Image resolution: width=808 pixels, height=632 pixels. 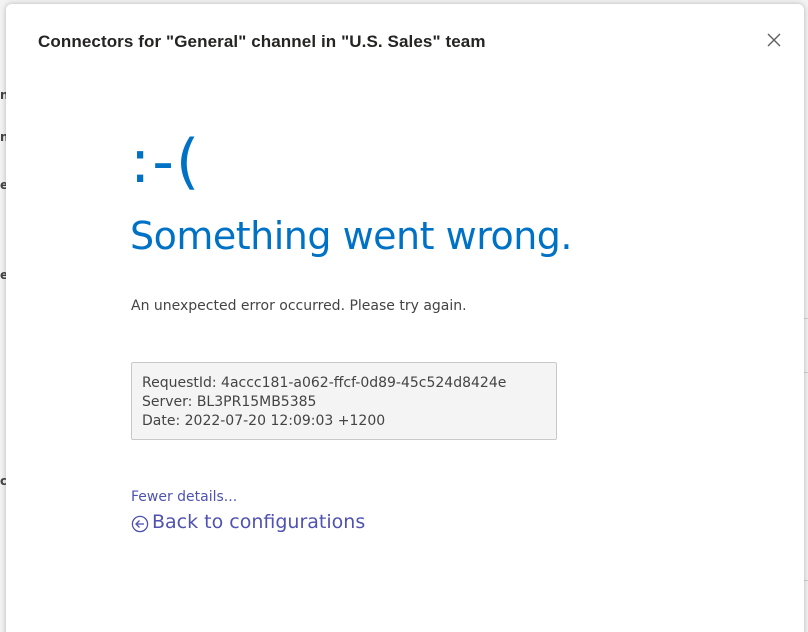 I want to click on error-heading: Something went wrong., so click(x=351, y=236).